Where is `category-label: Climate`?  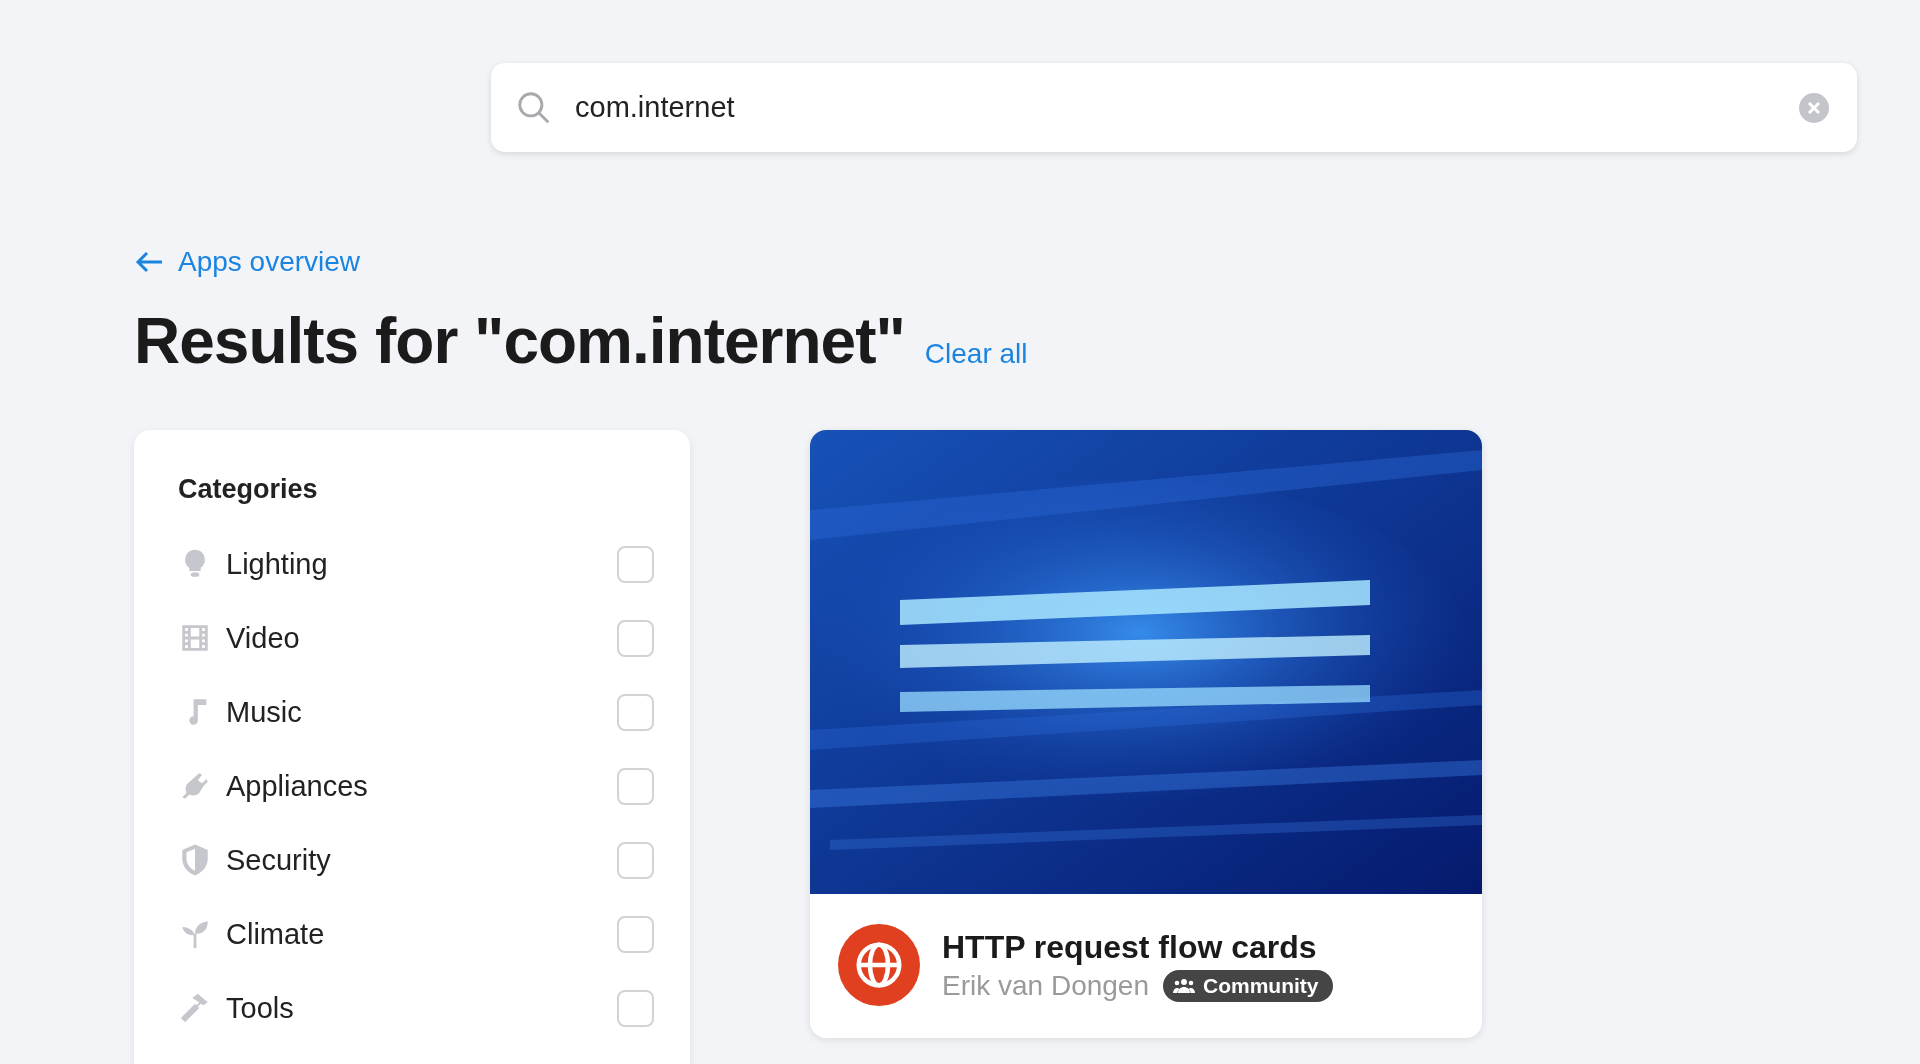 category-label: Climate is located at coordinates (276, 934).